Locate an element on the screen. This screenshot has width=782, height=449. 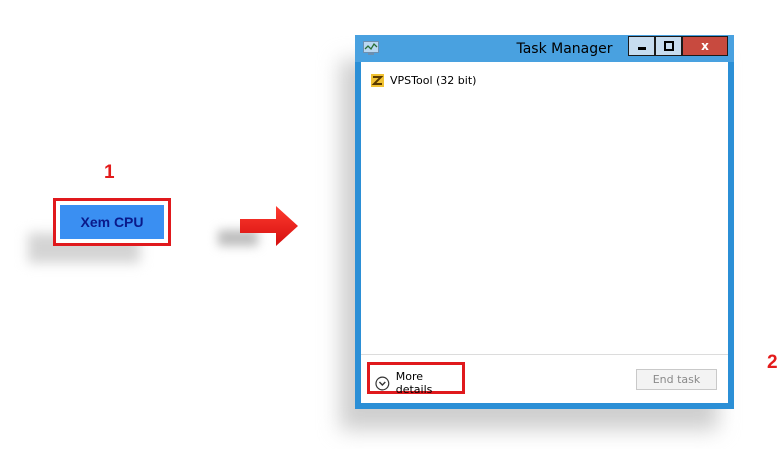
title-bar: Task Manager x is located at coordinates (544, 48).